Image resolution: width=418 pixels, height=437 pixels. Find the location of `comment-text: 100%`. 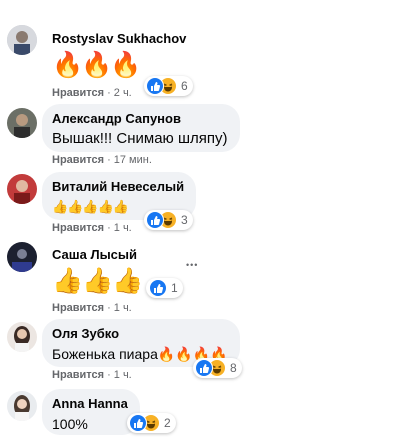

comment-text: 100% is located at coordinates (70, 424).